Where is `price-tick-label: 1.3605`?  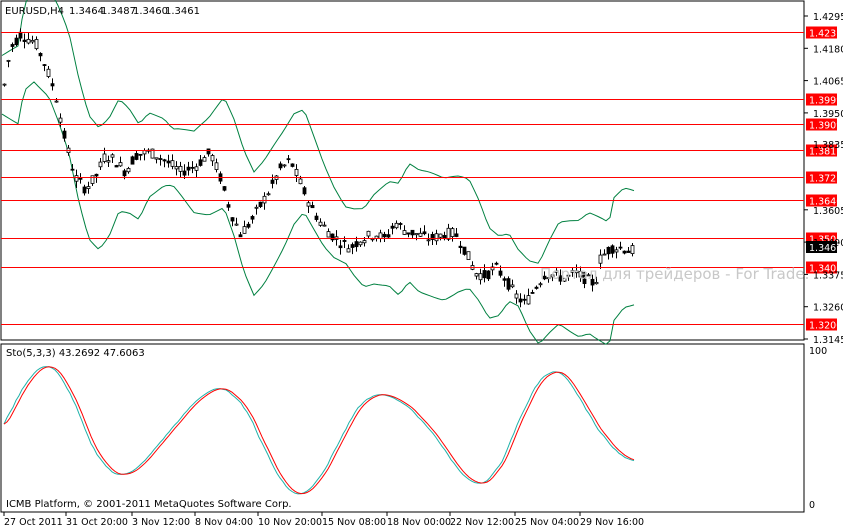 price-tick-label: 1.3605 is located at coordinates (828, 211).